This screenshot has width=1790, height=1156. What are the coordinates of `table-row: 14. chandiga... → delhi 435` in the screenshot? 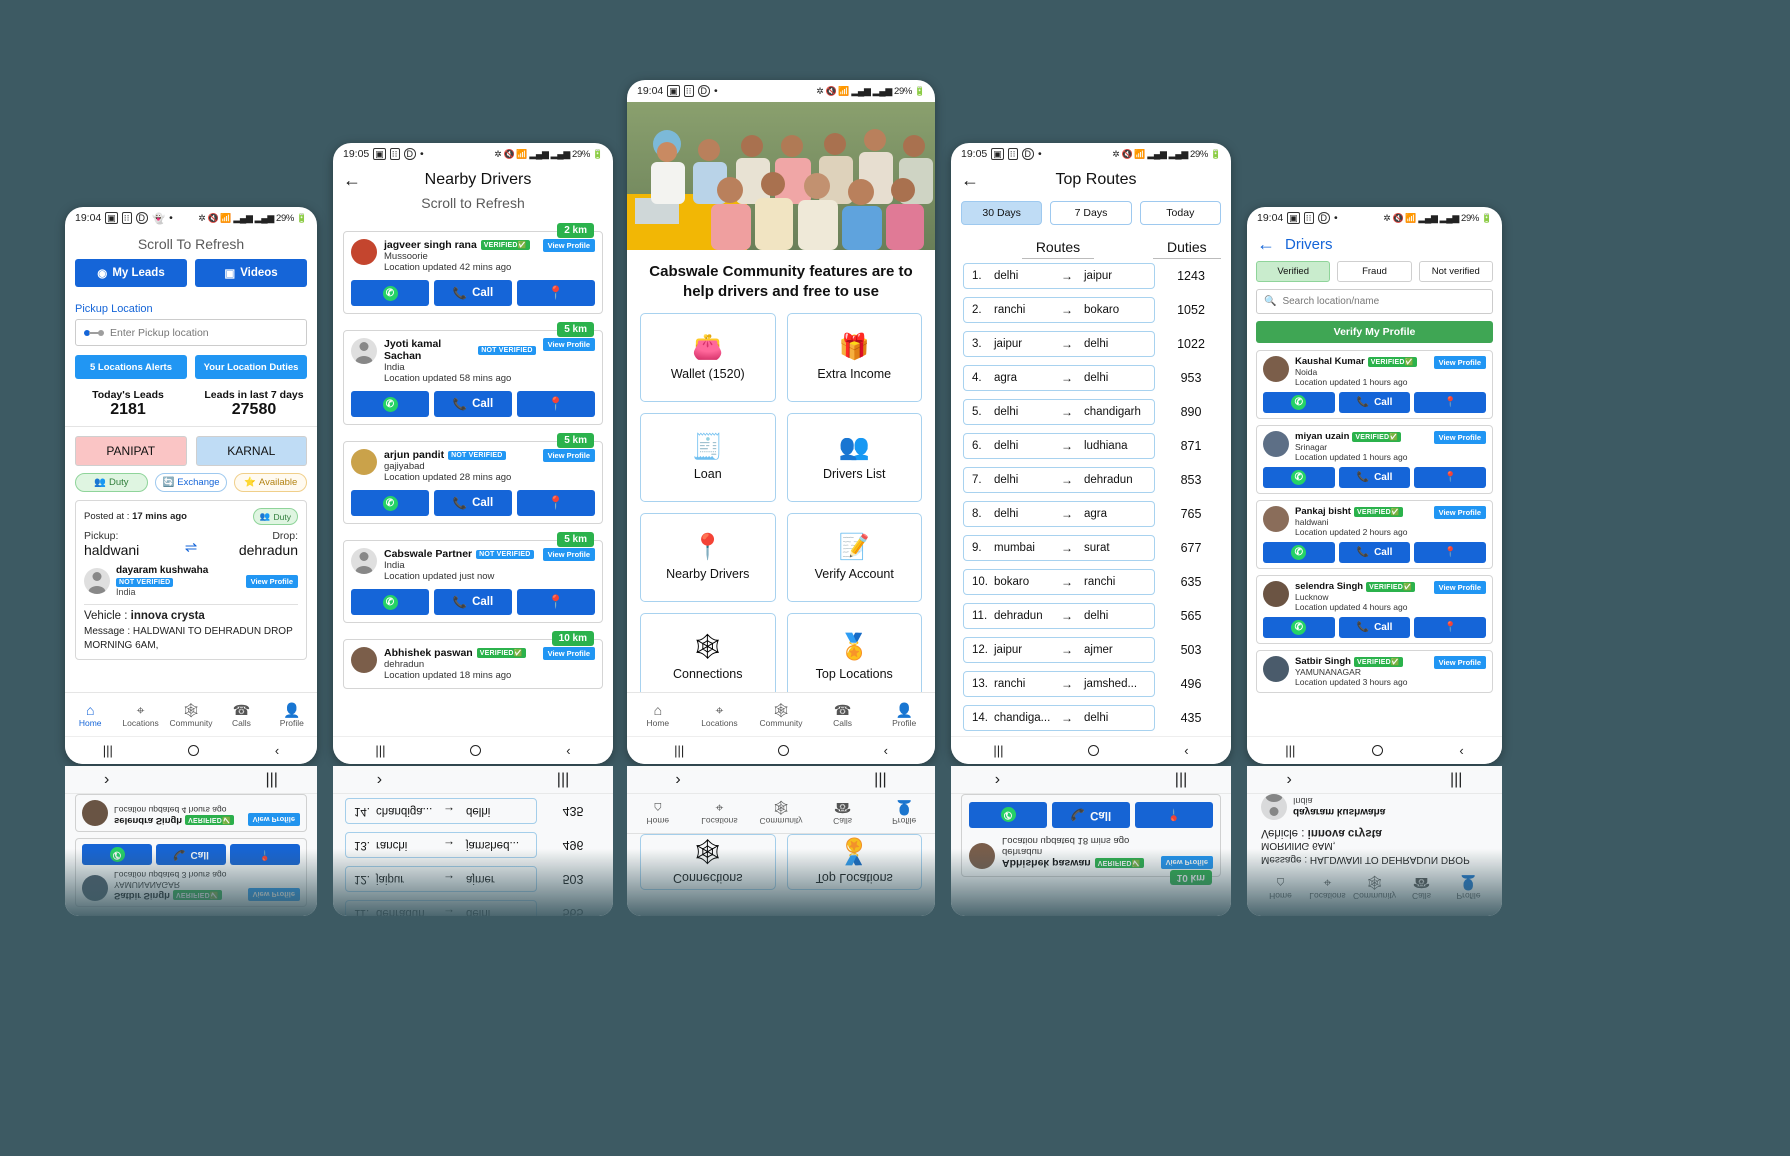 It's located at (1091, 718).